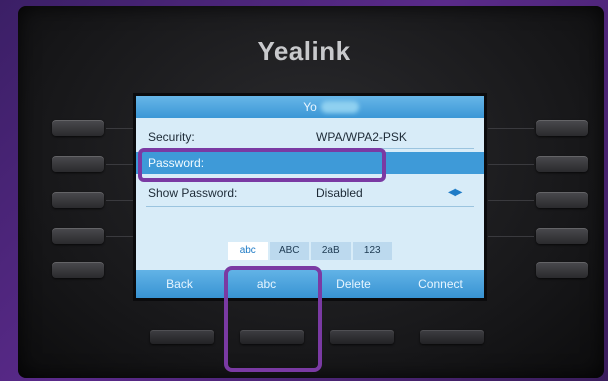 The image size is (608, 381). I want to click on softkey-delete: Delete, so click(353, 284).